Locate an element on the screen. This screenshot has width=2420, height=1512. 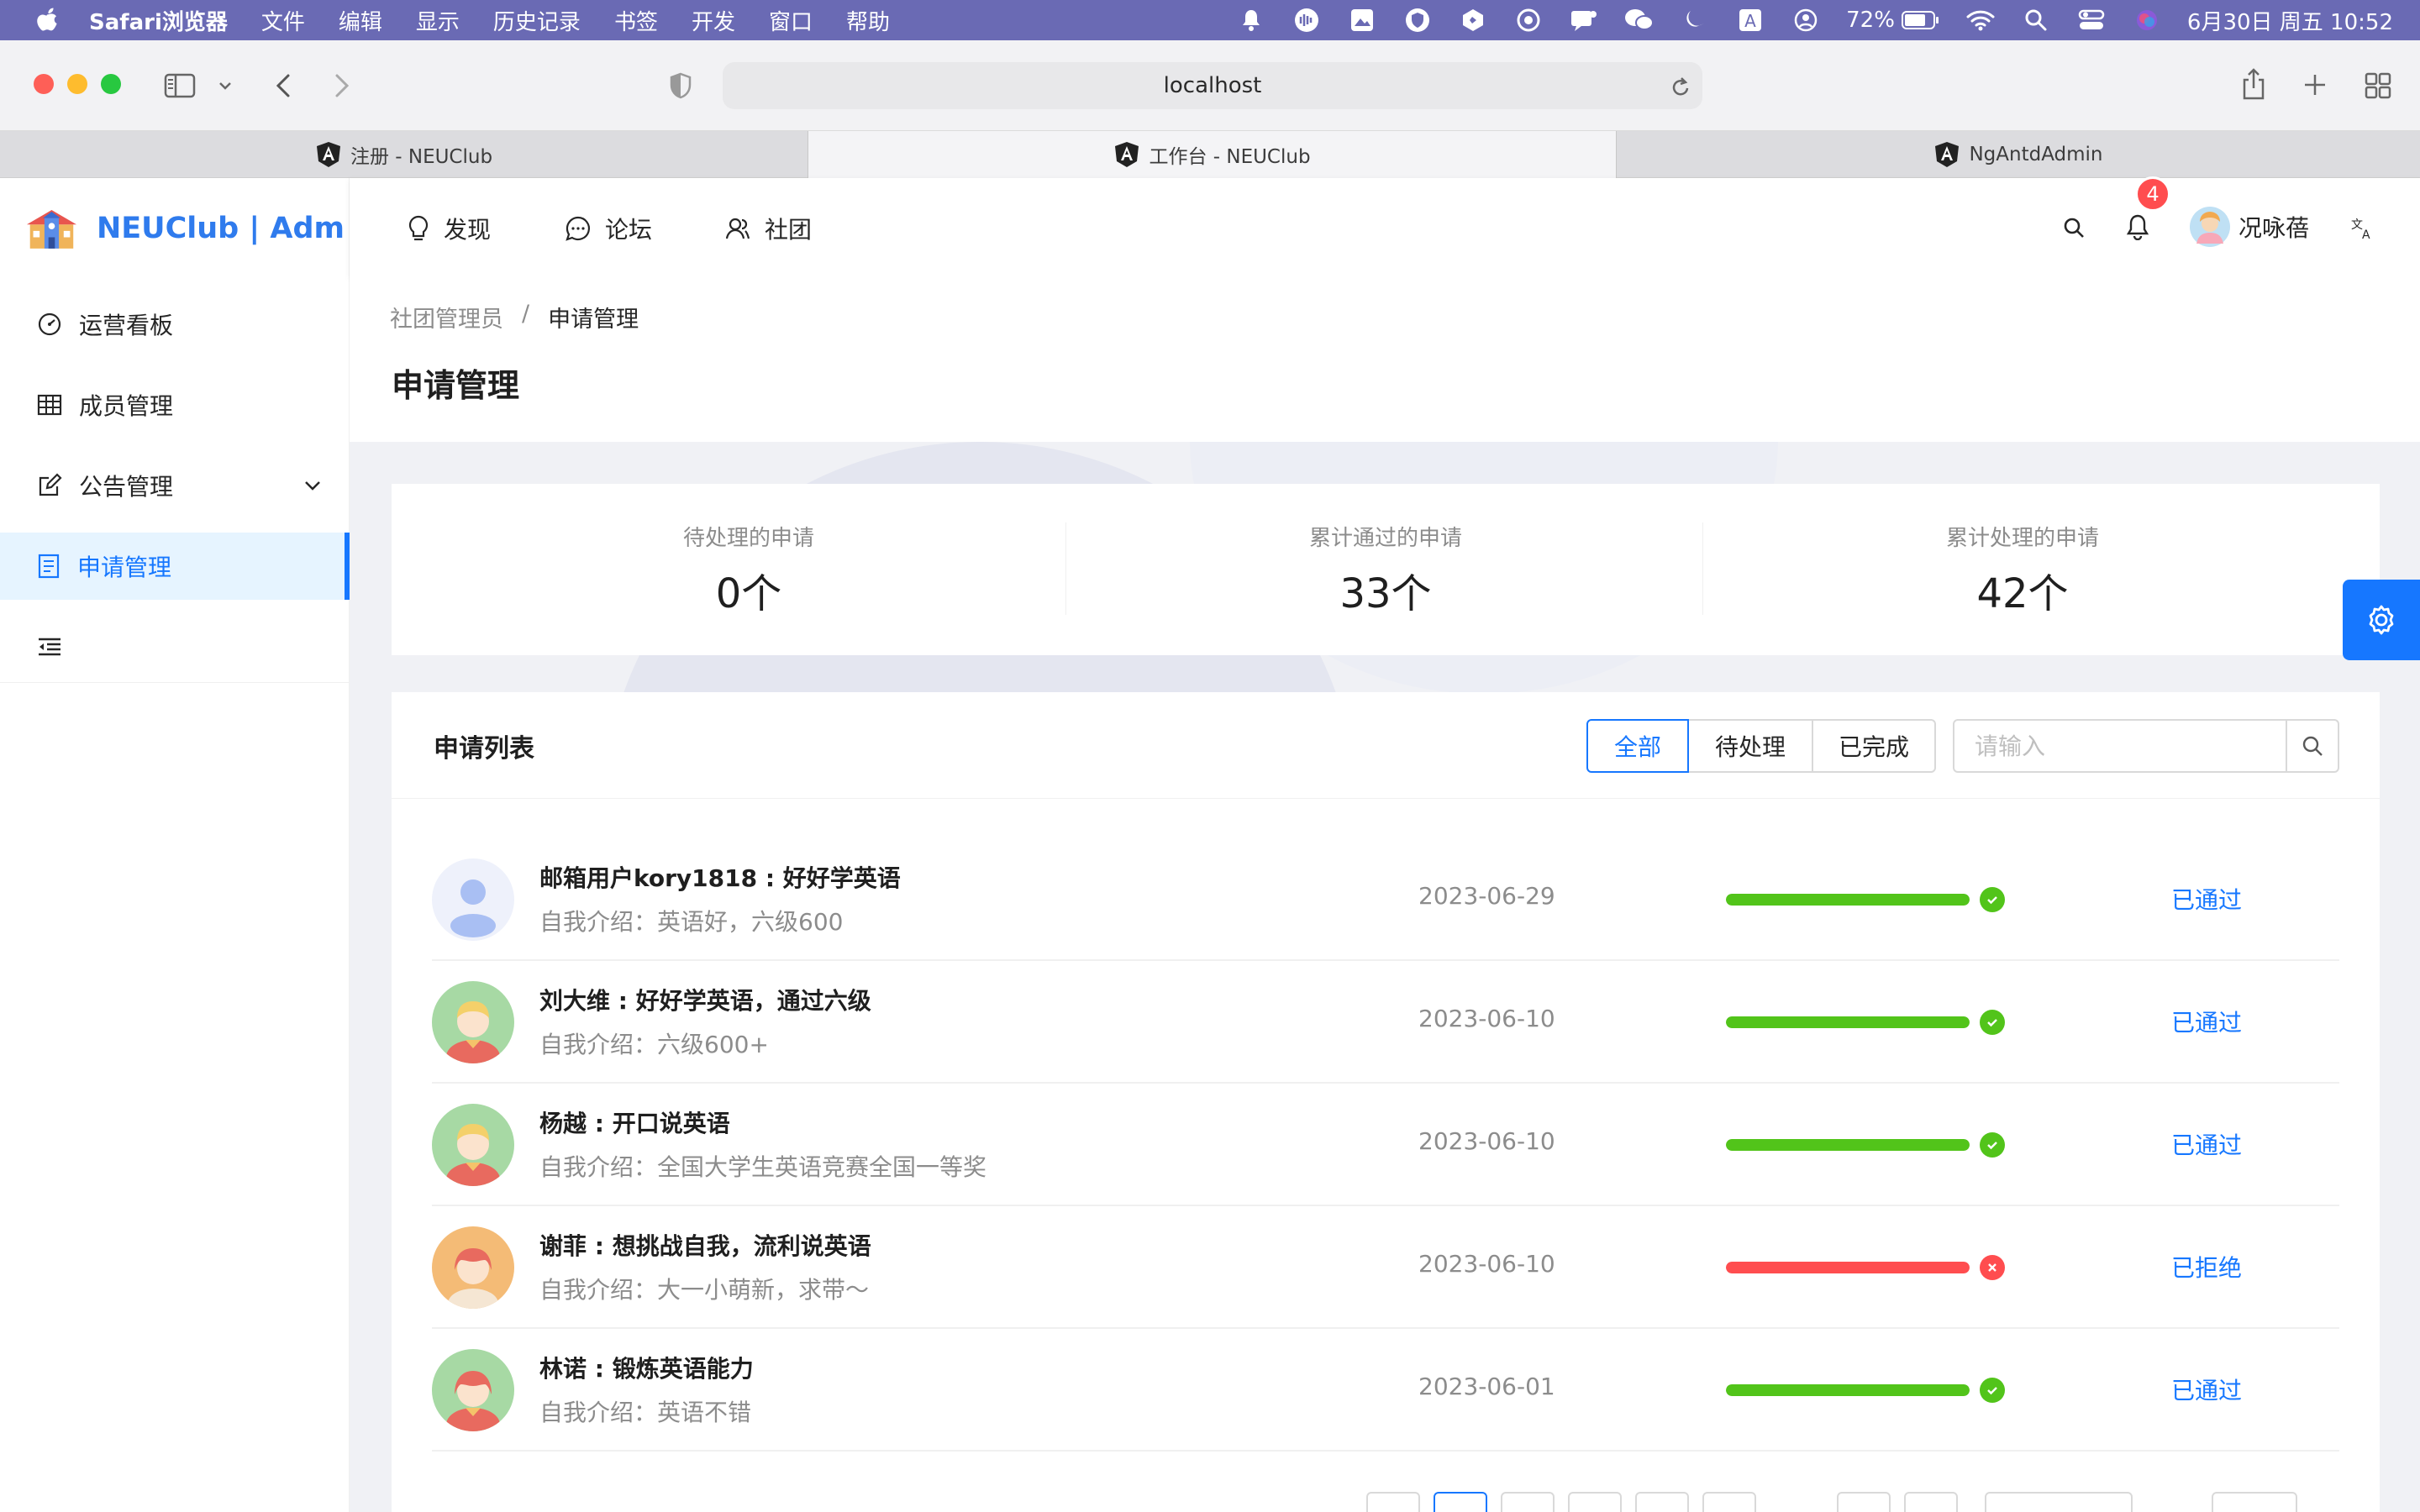
menu-history: 历史记录 is located at coordinates (537, 20).